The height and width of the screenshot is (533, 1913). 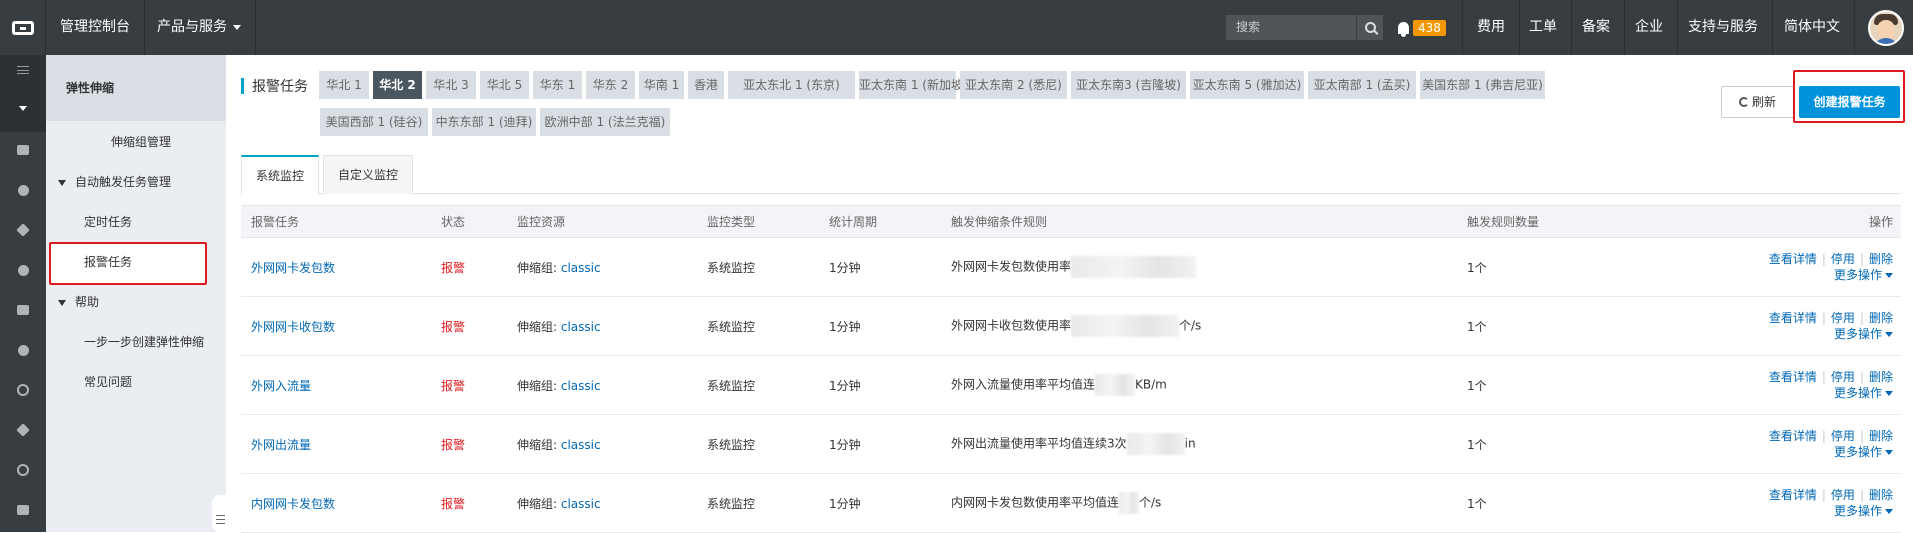 What do you see at coordinates (1849, 102) in the screenshot?
I see `create-alarm-task-button: 创建报警任务` at bounding box center [1849, 102].